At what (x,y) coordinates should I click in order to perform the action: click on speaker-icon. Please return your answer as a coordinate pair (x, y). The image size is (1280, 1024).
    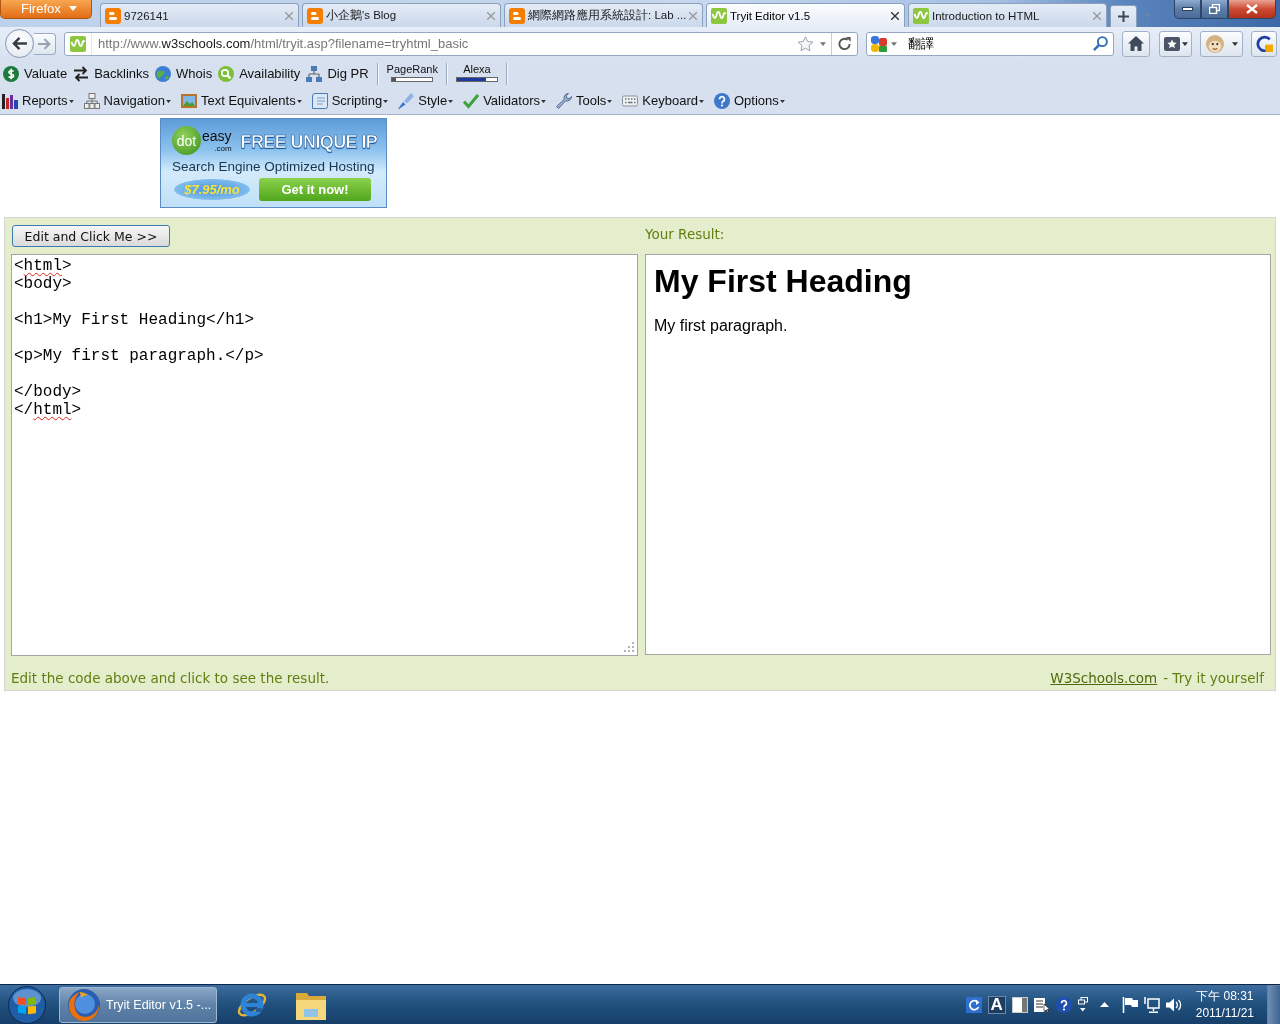
    Looking at the image, I should click on (1173, 1004).